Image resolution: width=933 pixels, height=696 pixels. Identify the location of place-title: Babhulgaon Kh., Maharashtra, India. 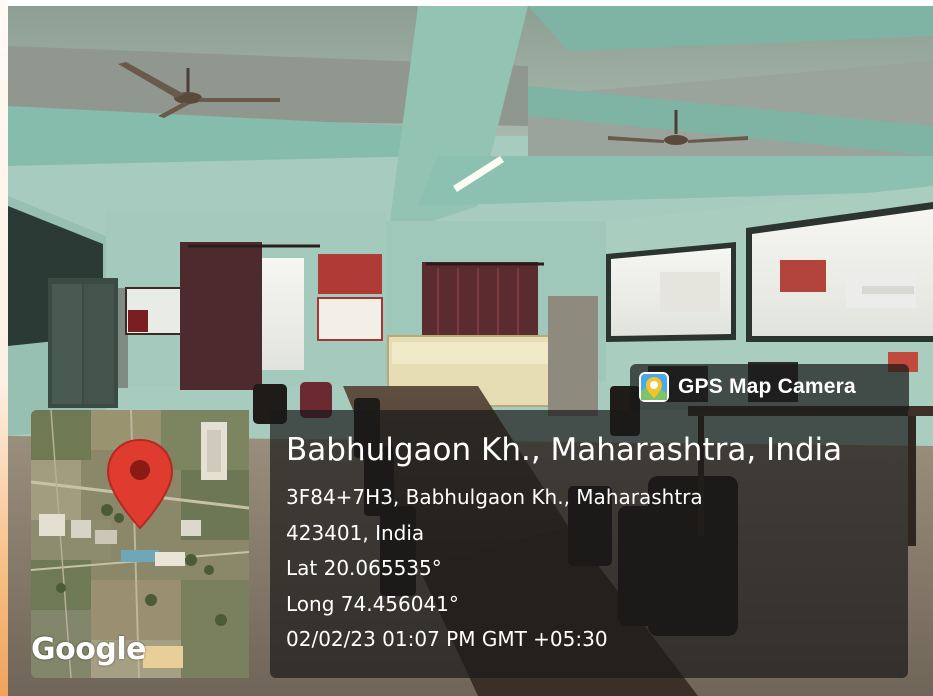
(564, 450).